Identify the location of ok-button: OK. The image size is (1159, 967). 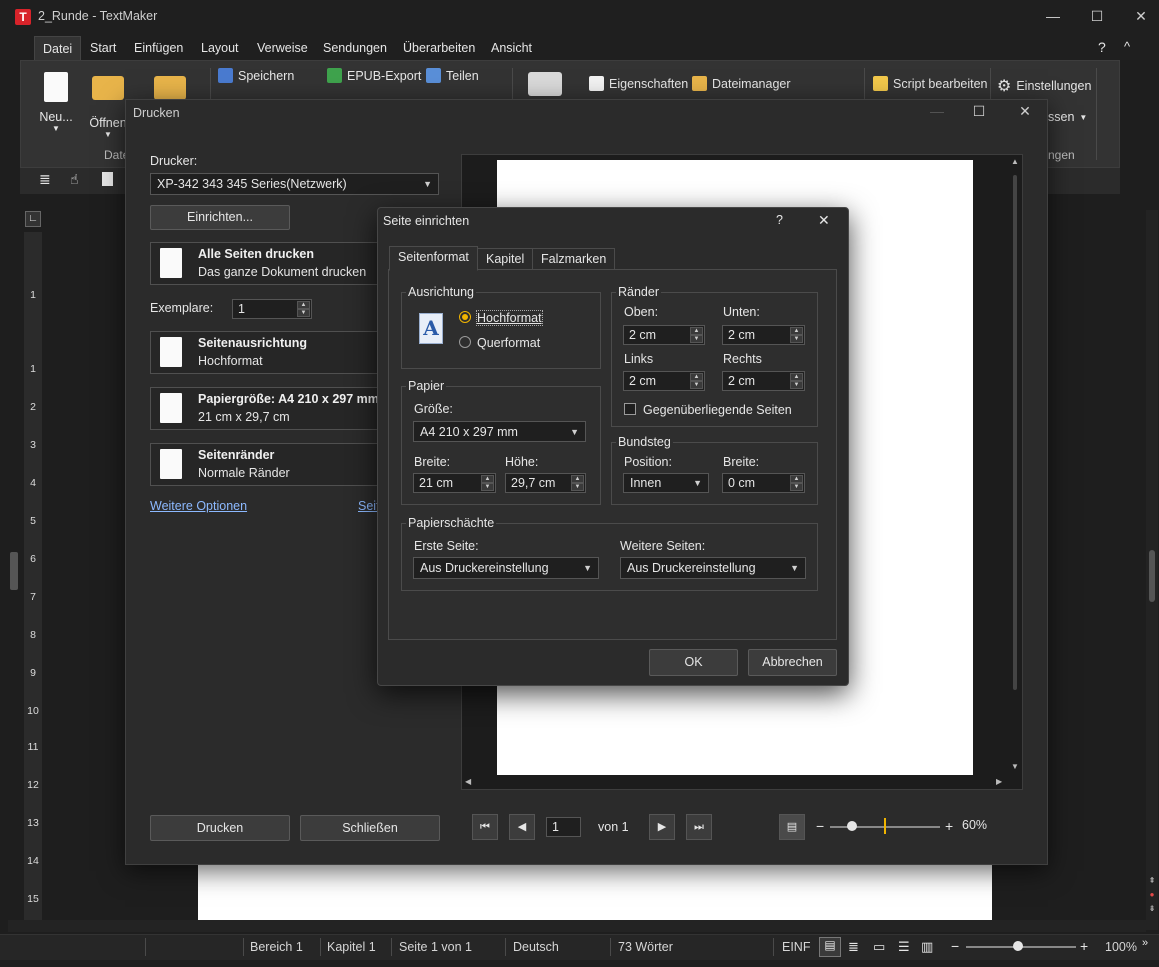
(693, 662).